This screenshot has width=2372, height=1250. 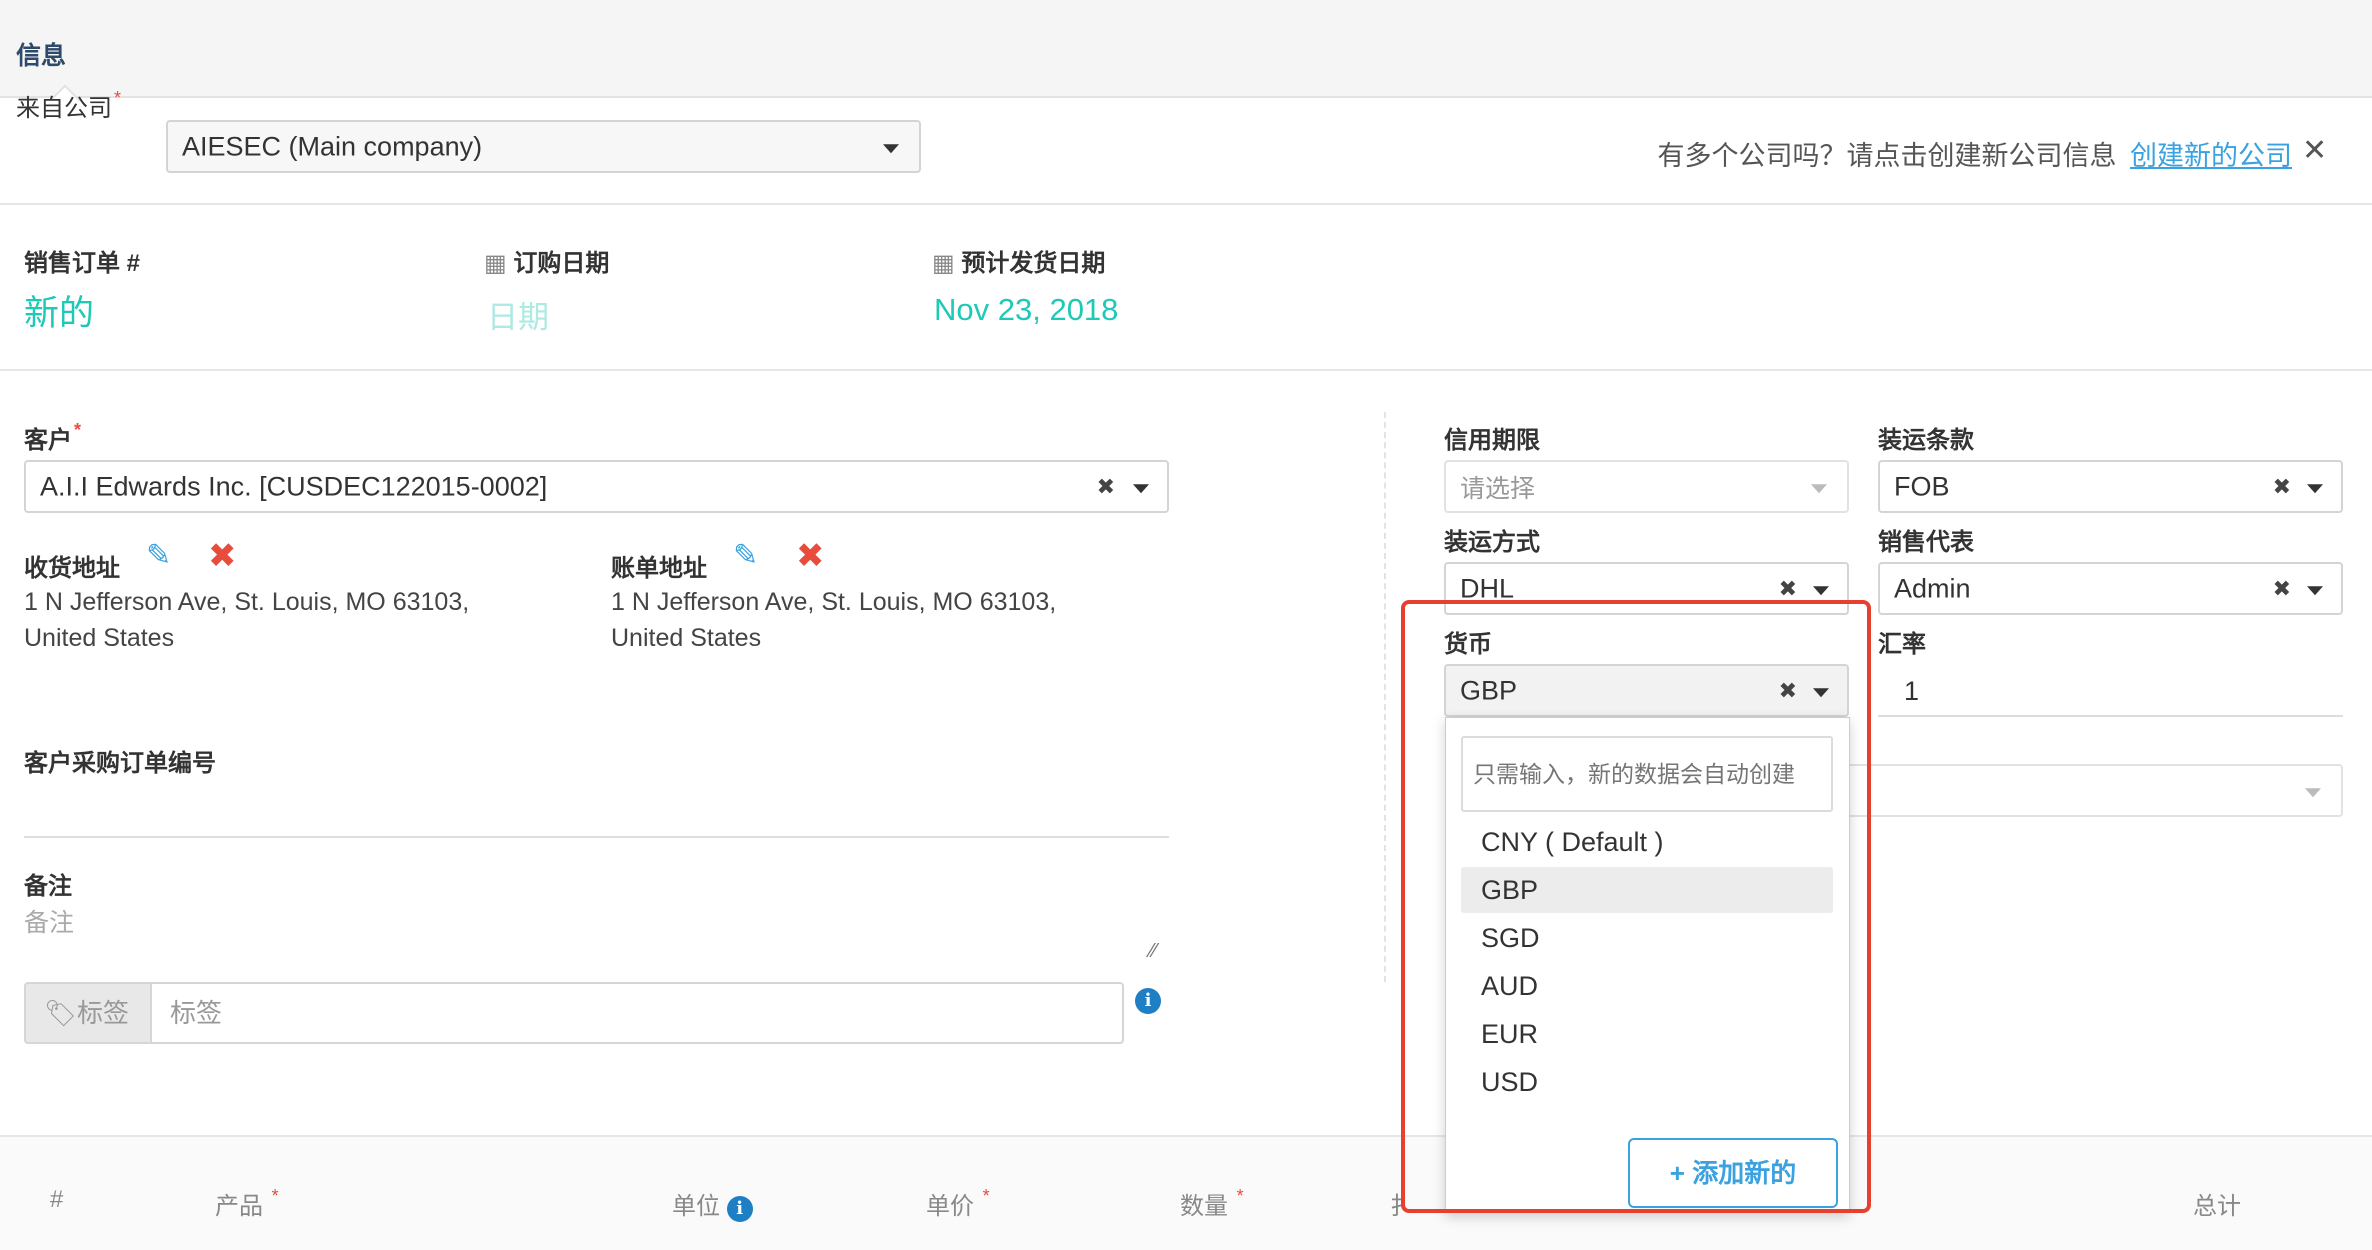 What do you see at coordinates (99, 638) in the screenshot?
I see `shipping-address-line2: United States` at bounding box center [99, 638].